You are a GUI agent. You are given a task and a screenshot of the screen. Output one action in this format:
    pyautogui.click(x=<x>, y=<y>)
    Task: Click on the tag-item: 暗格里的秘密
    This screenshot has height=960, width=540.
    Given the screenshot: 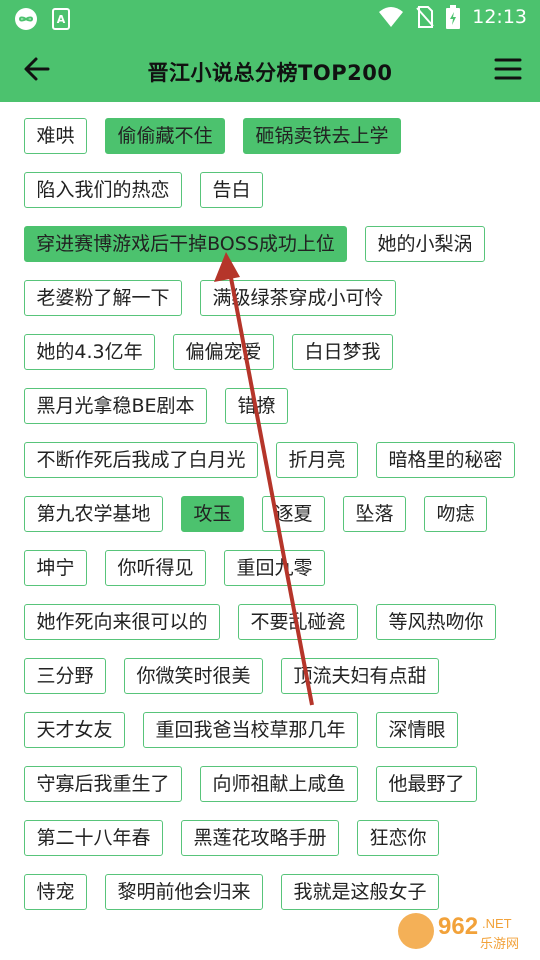 What is the action you would take?
    pyautogui.click(x=445, y=460)
    